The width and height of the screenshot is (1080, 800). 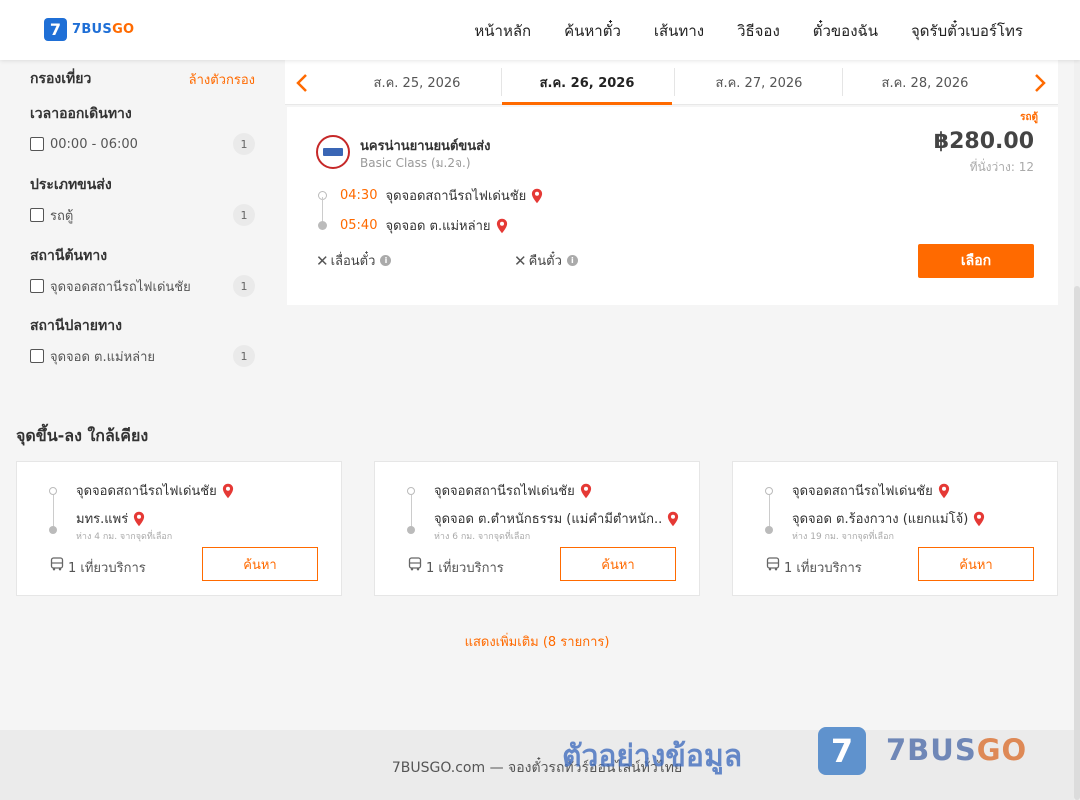 What do you see at coordinates (142, 200) in the screenshot?
I see `filter-group-transport-type: ประเภทขนส่ง รถตู้ 1` at bounding box center [142, 200].